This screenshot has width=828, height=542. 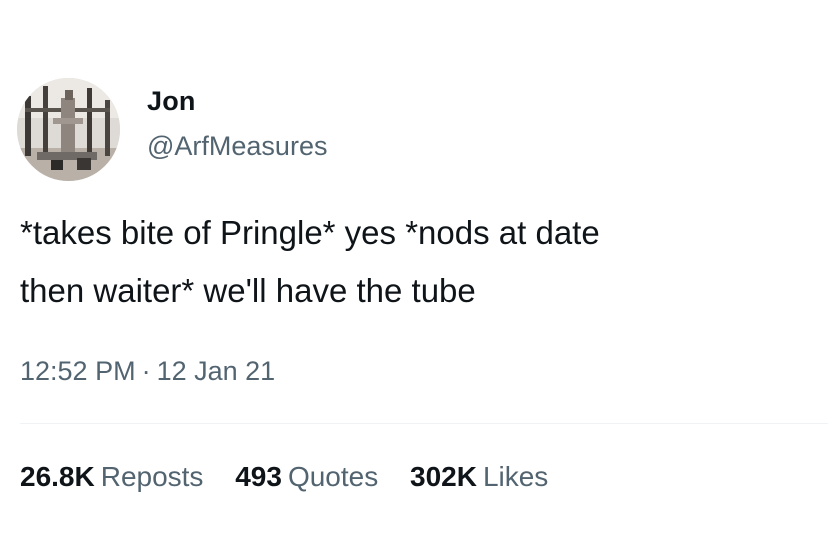 I want to click on quotes-label: Quotes, so click(x=333, y=476).